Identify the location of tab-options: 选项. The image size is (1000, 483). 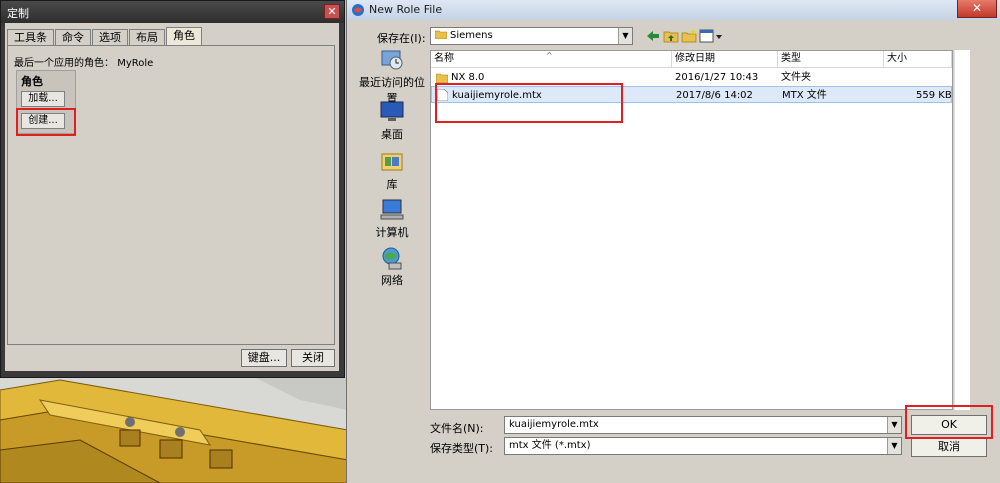
(110, 37).